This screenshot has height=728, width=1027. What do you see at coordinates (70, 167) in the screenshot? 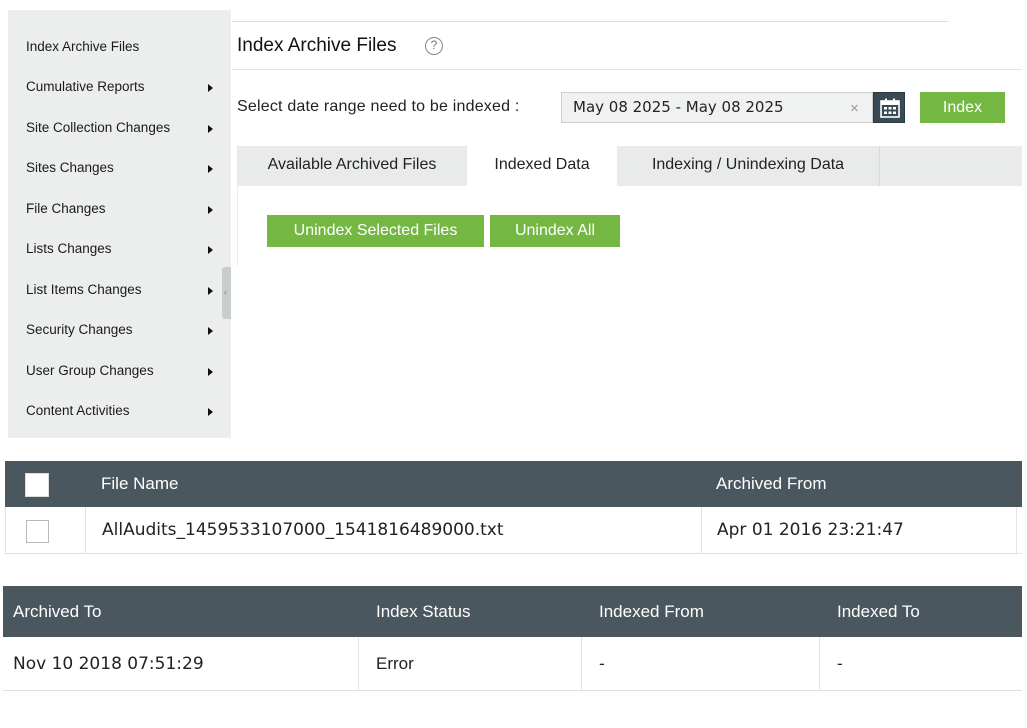
I see `sidebar-item-label: Sites Changes` at bounding box center [70, 167].